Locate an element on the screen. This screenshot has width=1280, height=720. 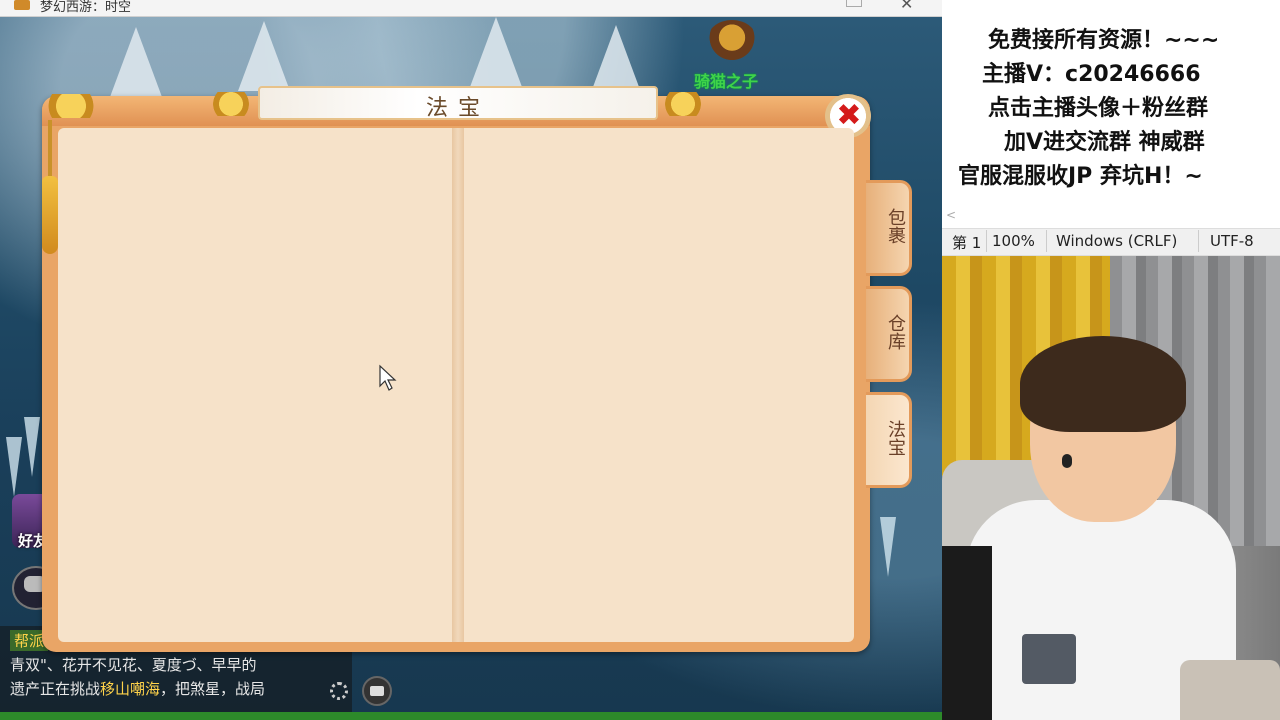
chat-message: 遗产正在挑战移山嘲海，把煞星，战局 is located at coordinates (137, 688).